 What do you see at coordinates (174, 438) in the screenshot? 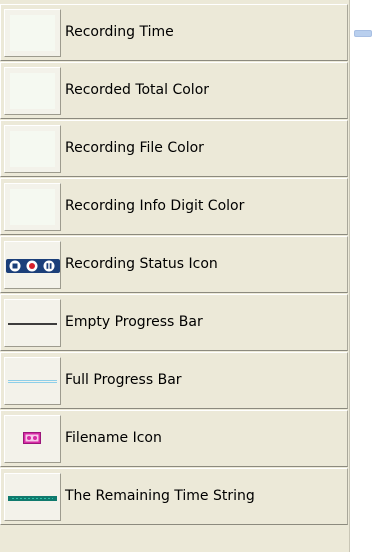
I see `list-item-filename-icon: Filename Icon` at bounding box center [174, 438].